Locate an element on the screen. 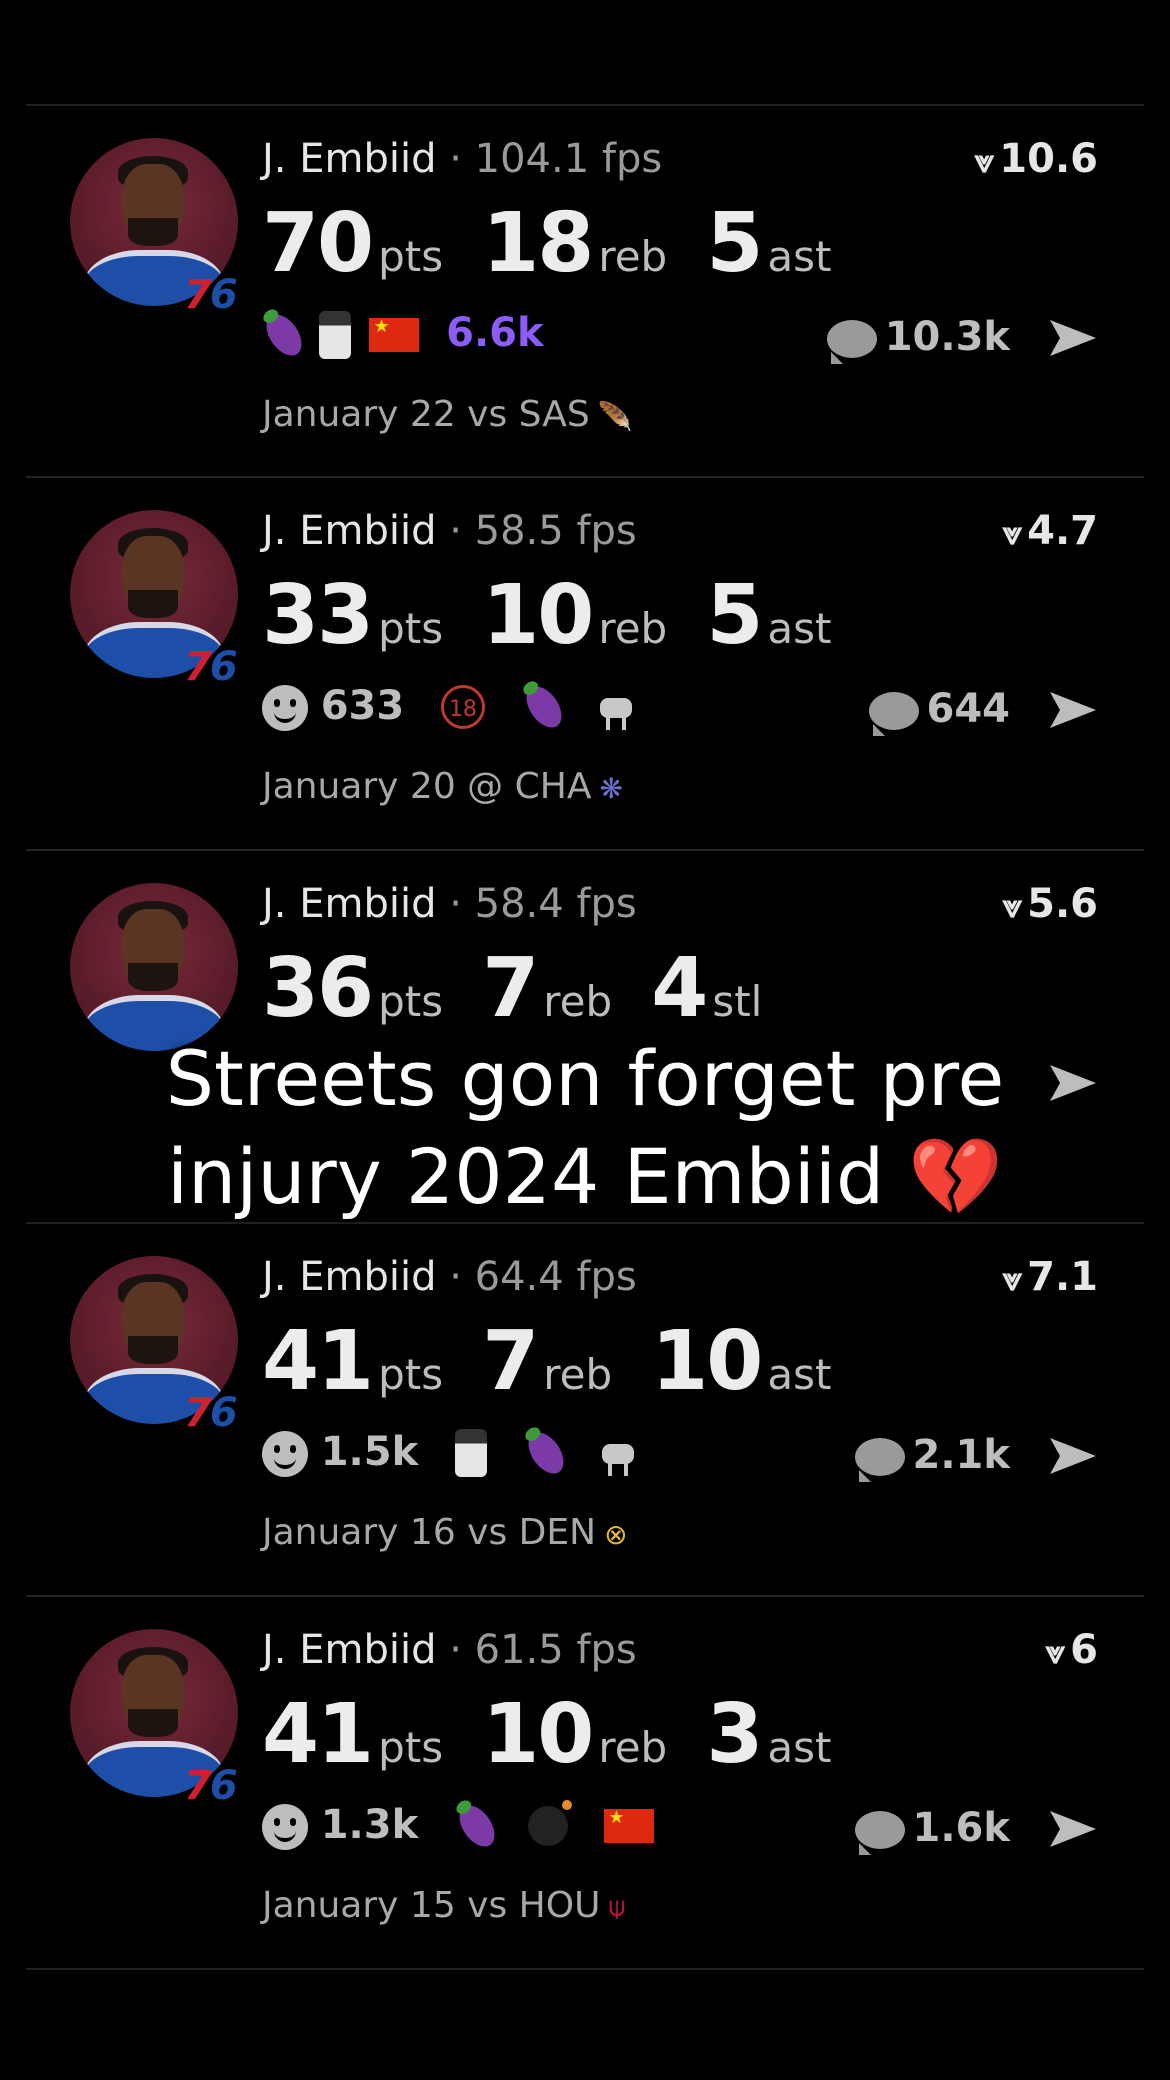 The image size is (1170, 2080). reaction-count: 1.3k is located at coordinates (369, 1825).